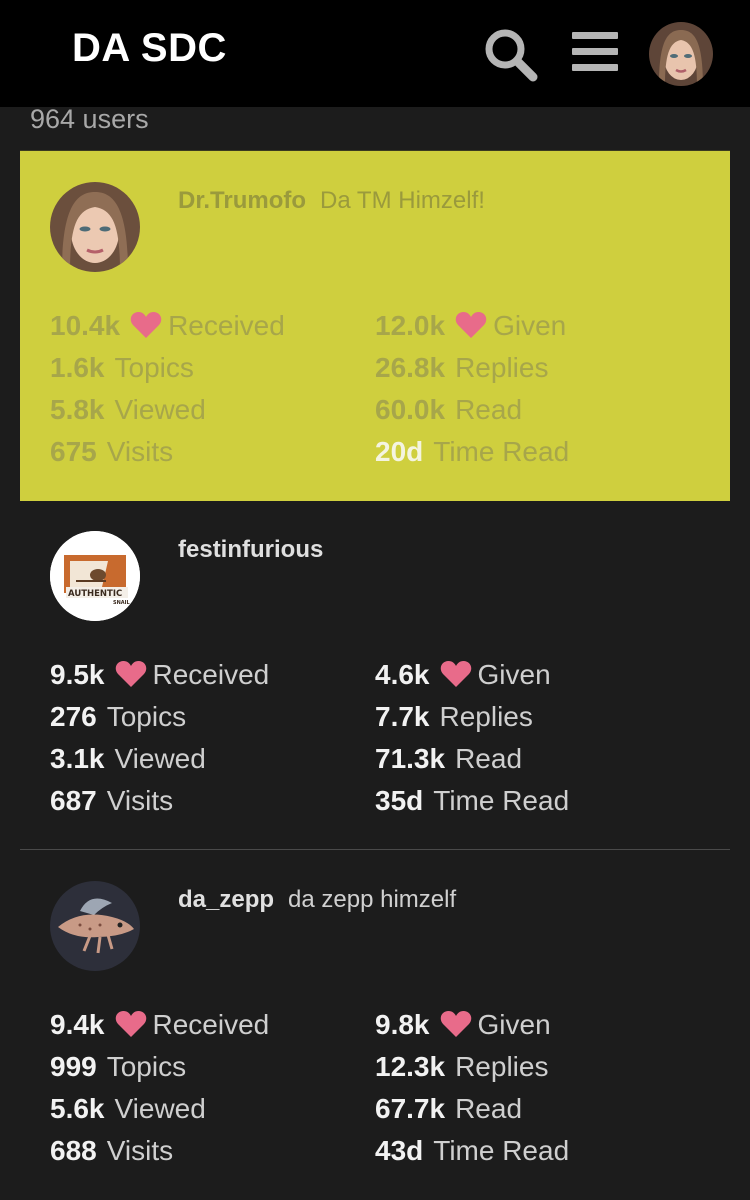  I want to click on name-row: Dr.Trumofo Da TM Himzelf!, so click(331, 201).